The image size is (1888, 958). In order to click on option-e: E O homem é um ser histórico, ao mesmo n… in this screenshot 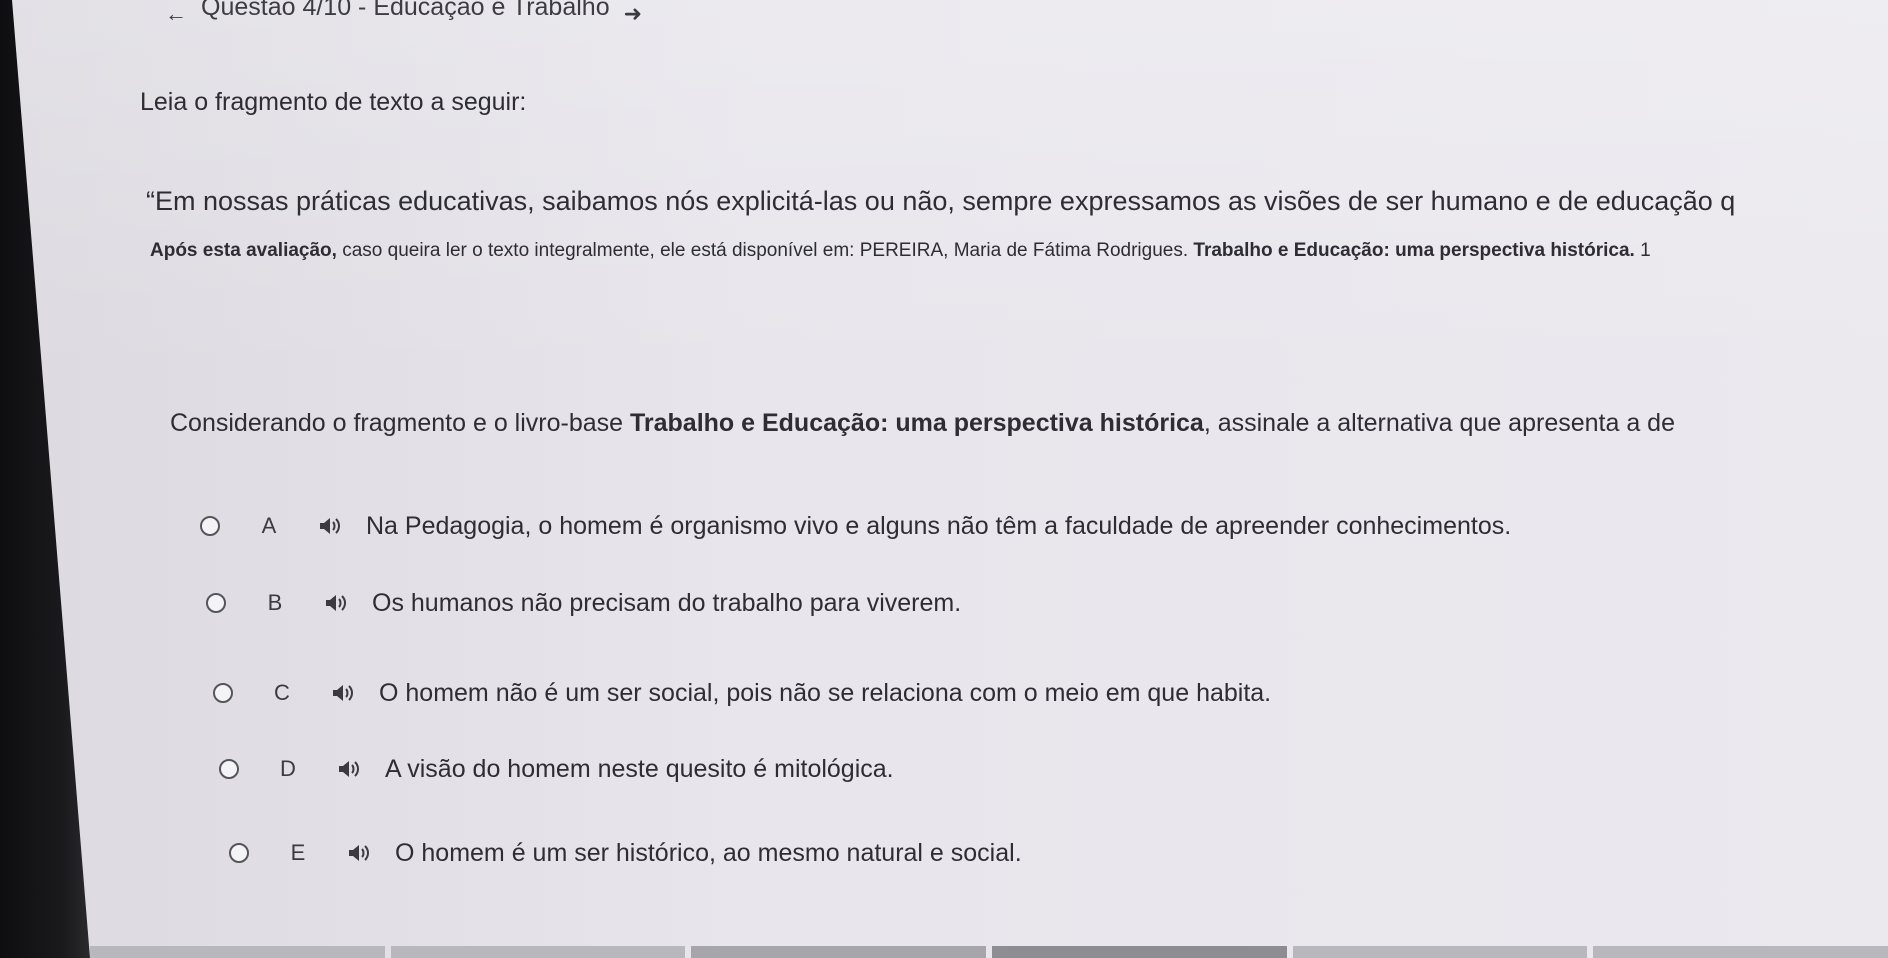, I will do `click(625, 853)`.